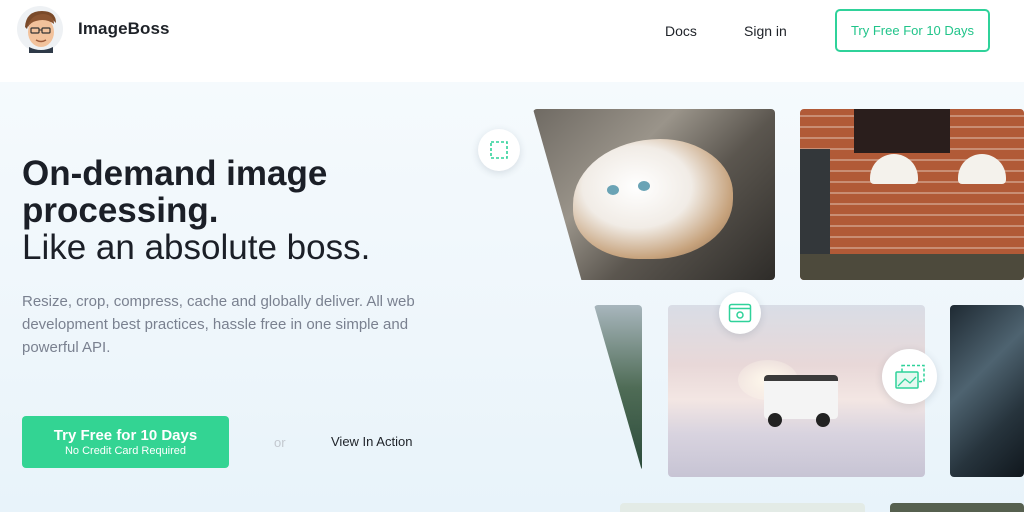 The height and width of the screenshot is (512, 1024). Describe the element at coordinates (681, 31) in the screenshot. I see `nav-docs-link: Docs` at that location.